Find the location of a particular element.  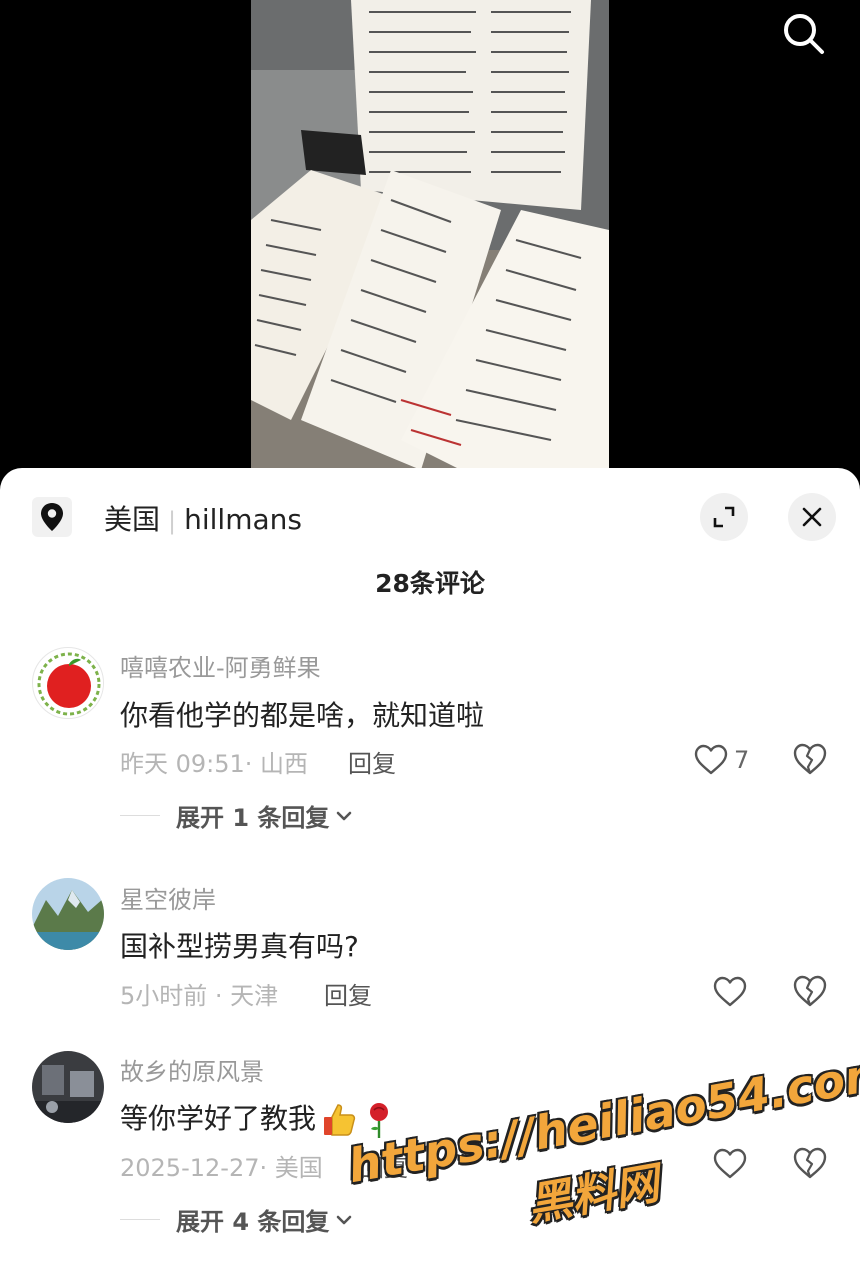

comment-count-title: 28条评论 is located at coordinates (430, 583).